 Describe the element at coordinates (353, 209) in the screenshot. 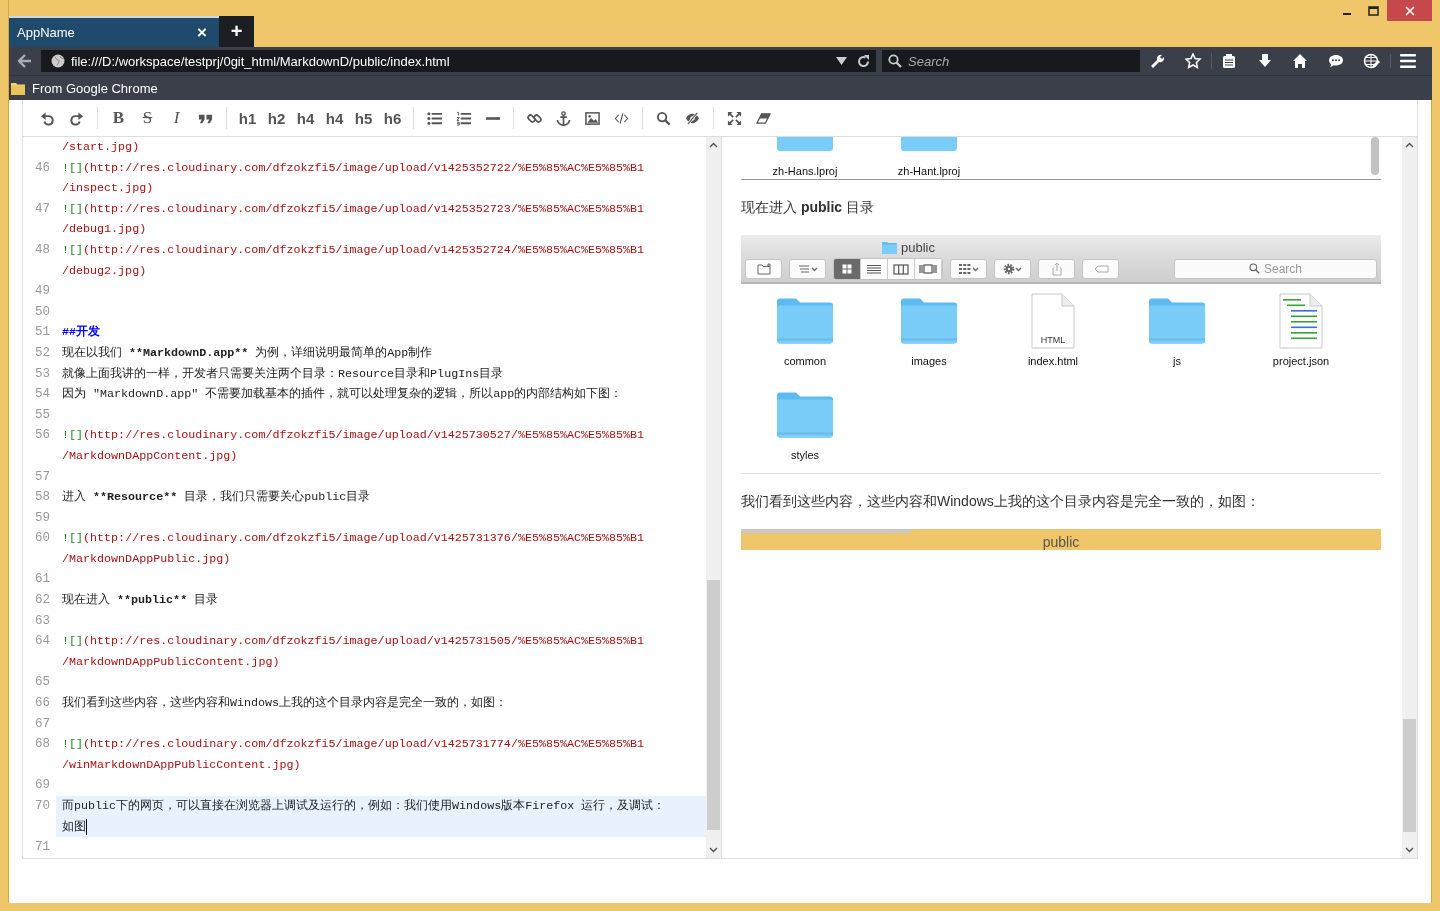

I see `code-line: ![](http://res.cloudinary.com/dfzokzfi5/image/upload/v1425352723/%E5%85%AC%E5%85%B1` at that location.